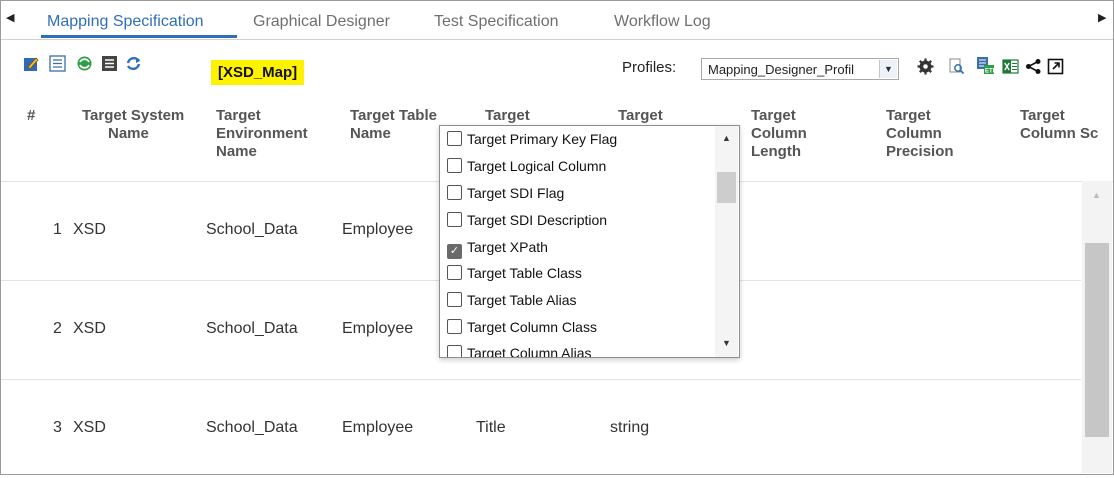  I want to click on column-option: Target Column Class, so click(522, 328).